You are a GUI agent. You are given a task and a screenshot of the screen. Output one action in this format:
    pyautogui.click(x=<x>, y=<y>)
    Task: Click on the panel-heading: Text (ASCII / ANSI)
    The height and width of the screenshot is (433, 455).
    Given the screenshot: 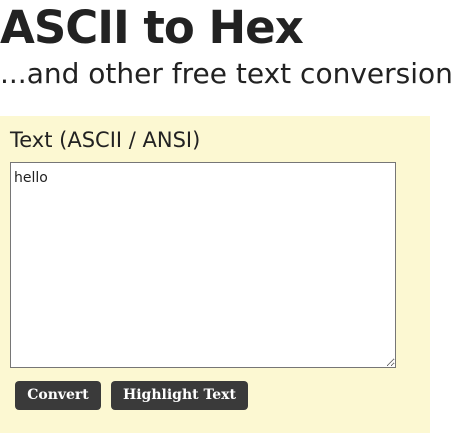 What is the action you would take?
    pyautogui.click(x=105, y=140)
    